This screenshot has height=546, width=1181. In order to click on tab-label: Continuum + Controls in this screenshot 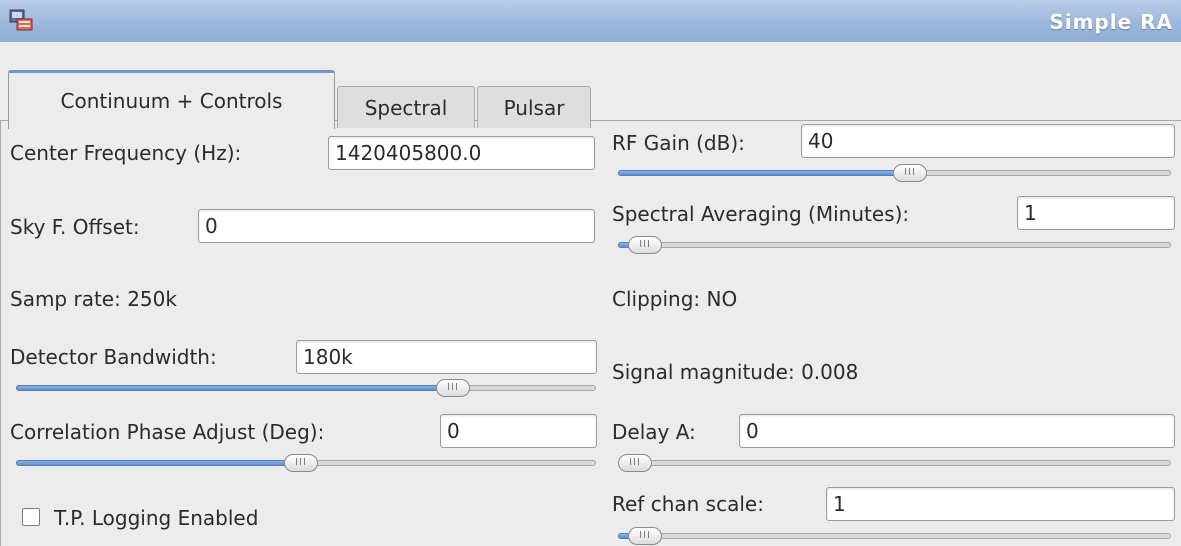, I will do `click(171, 101)`.